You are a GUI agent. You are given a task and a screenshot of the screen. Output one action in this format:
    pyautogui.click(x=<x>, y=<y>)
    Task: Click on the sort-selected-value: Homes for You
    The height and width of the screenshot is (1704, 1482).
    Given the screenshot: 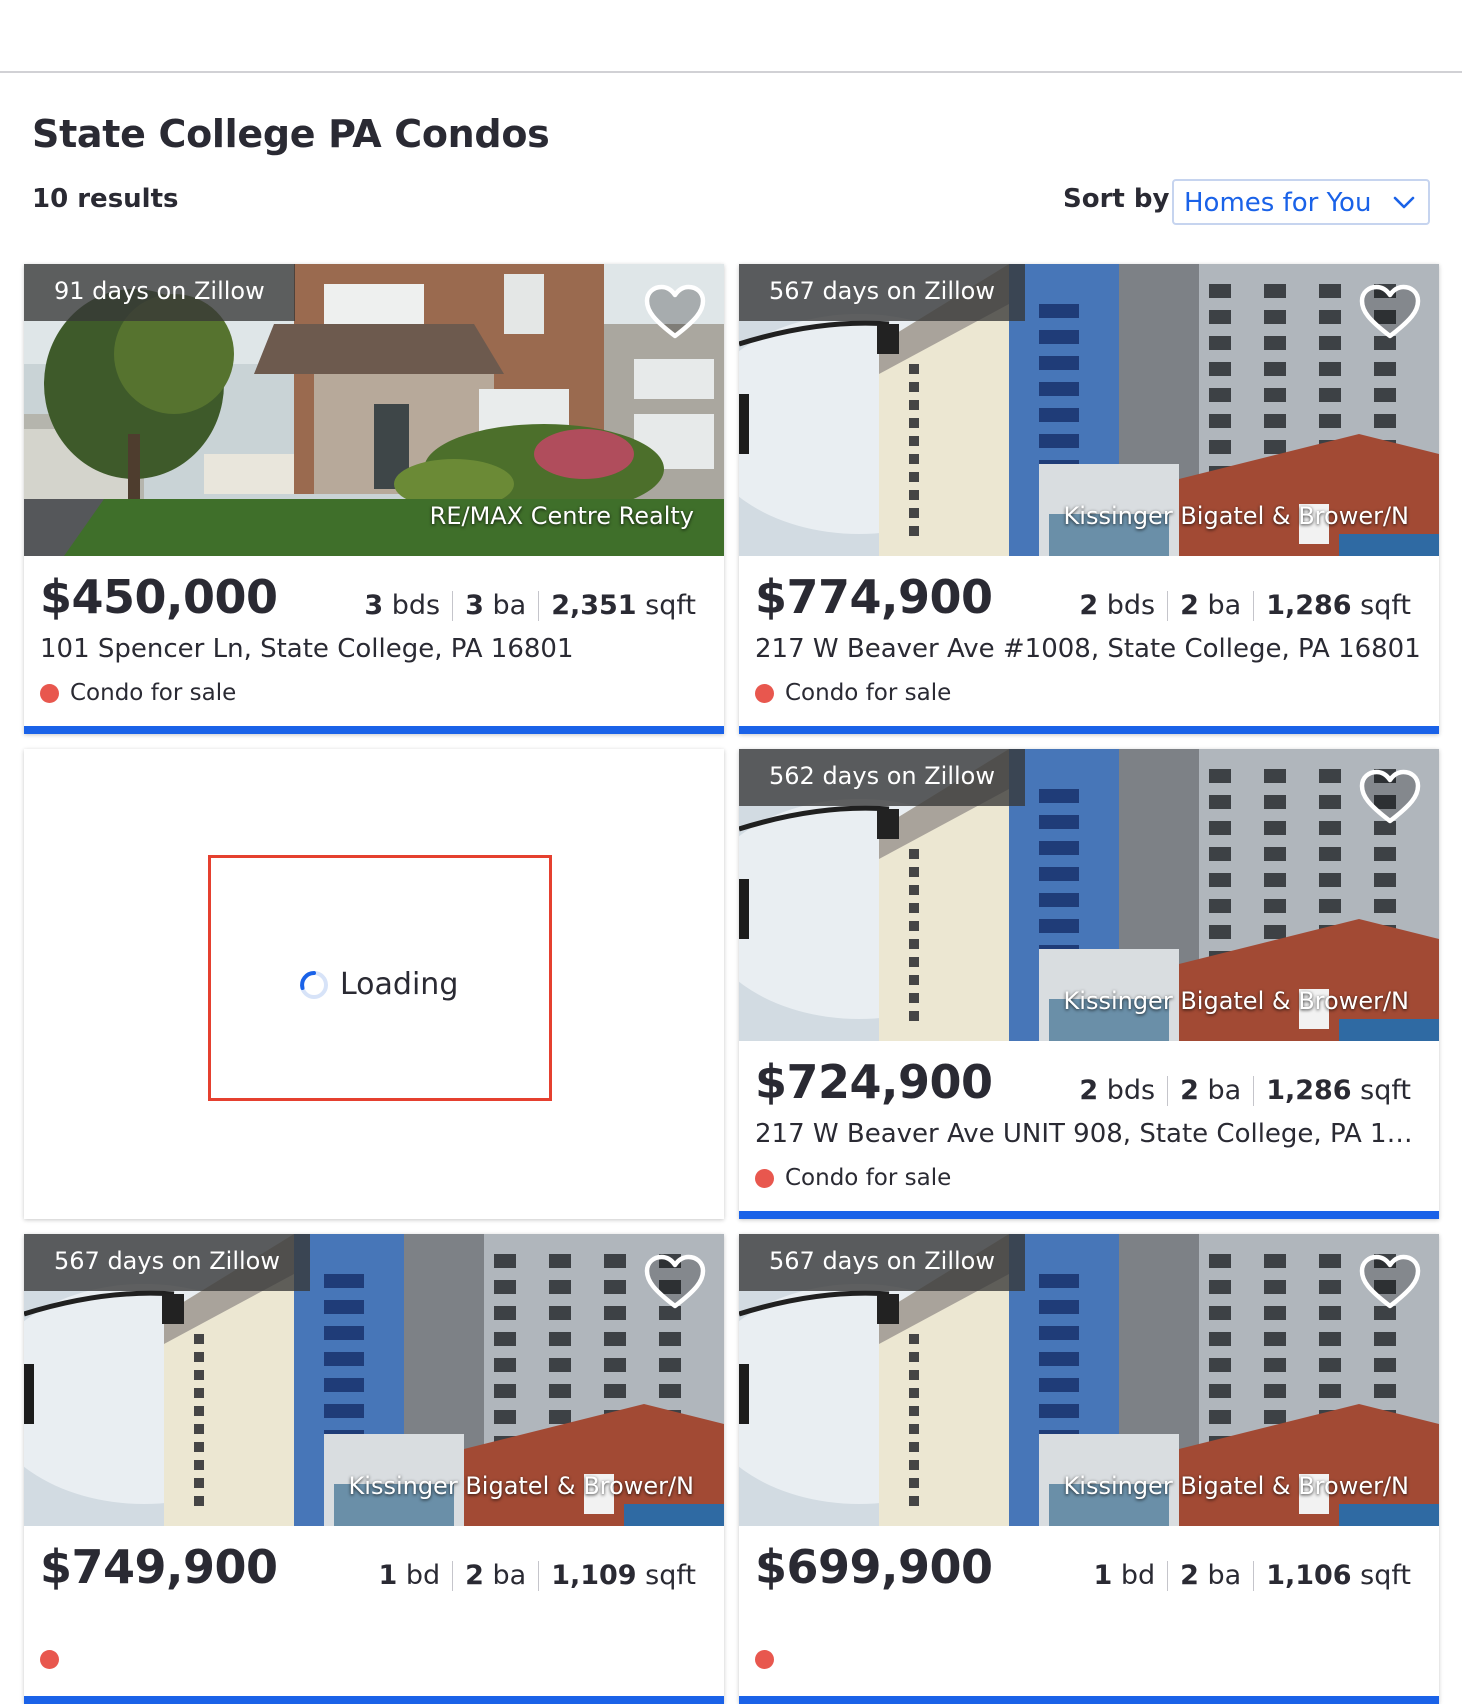 What is the action you would take?
    pyautogui.click(x=1278, y=203)
    